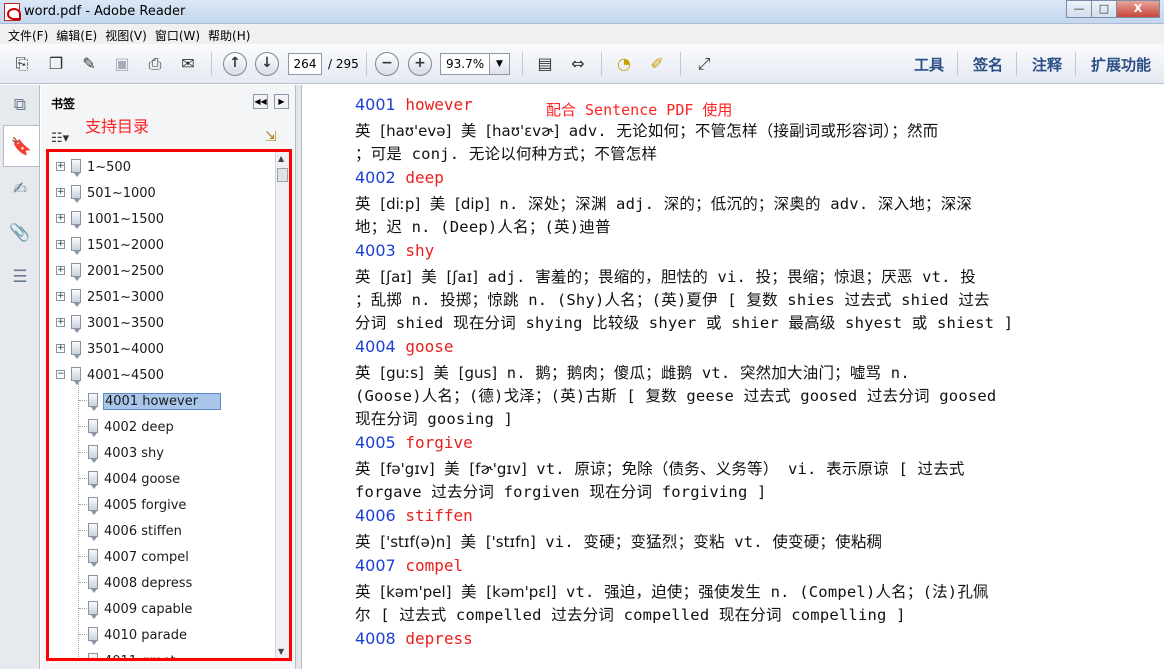  What do you see at coordinates (78, 34) in the screenshot?
I see `menu-edit: 编辑(E)` at bounding box center [78, 34].